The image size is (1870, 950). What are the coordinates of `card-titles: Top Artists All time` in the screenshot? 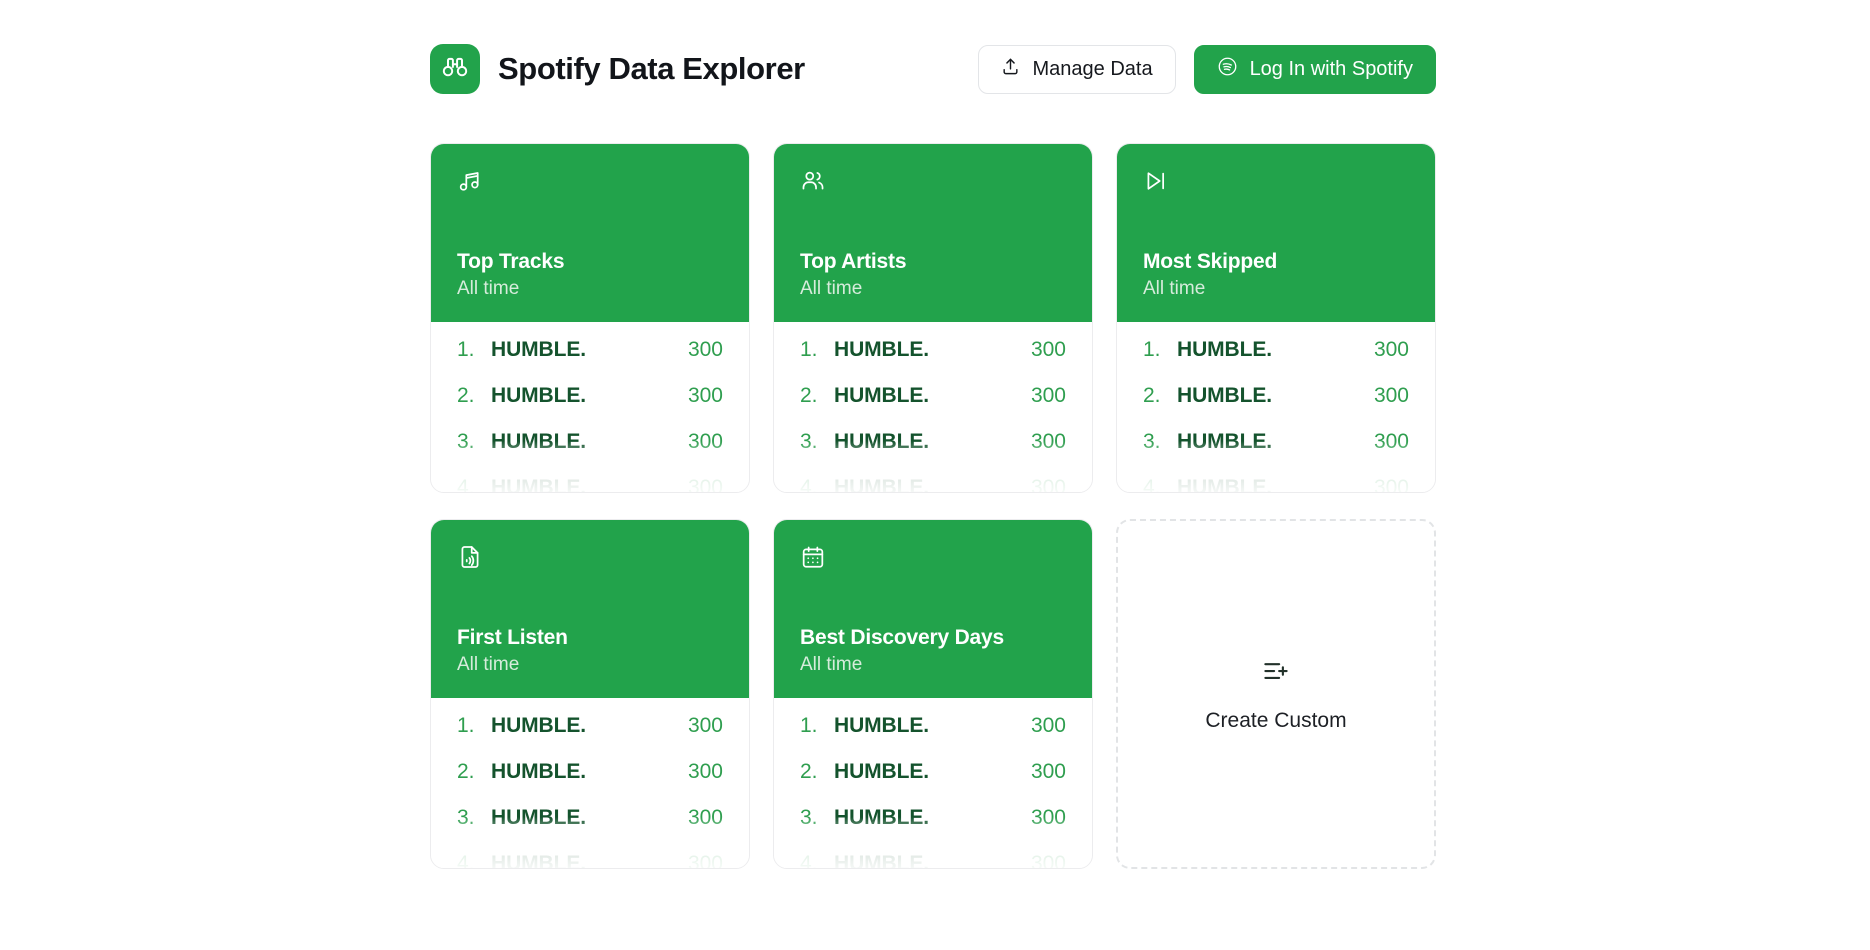 It's located at (933, 275).